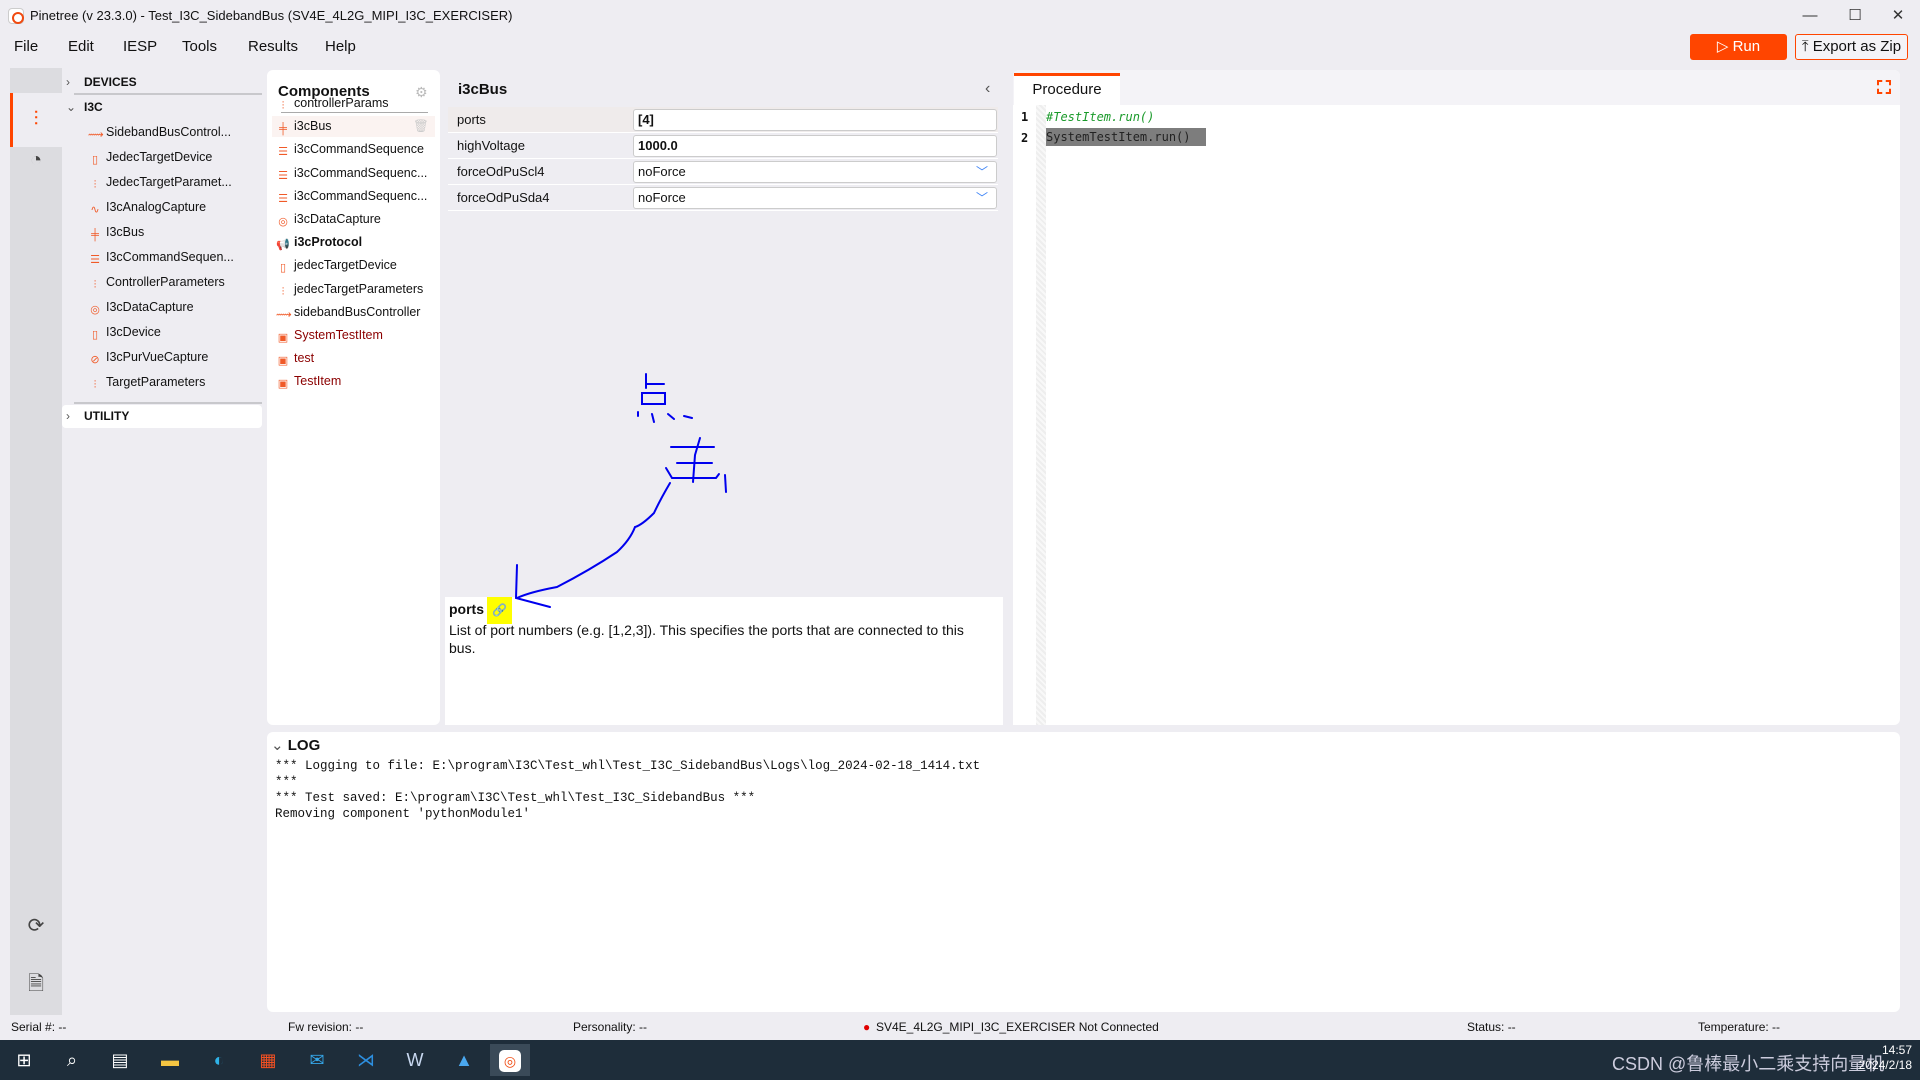 The height and width of the screenshot is (1080, 1920). Describe the element at coordinates (1810, 16) in the screenshot. I see `minimize-button: —` at that location.